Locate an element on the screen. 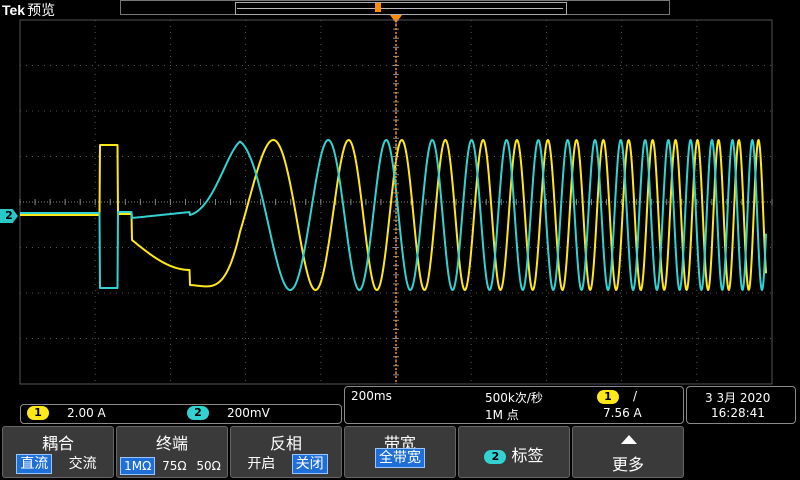  bandwidth-menu: 带宽 全带宽 is located at coordinates (400, 452).